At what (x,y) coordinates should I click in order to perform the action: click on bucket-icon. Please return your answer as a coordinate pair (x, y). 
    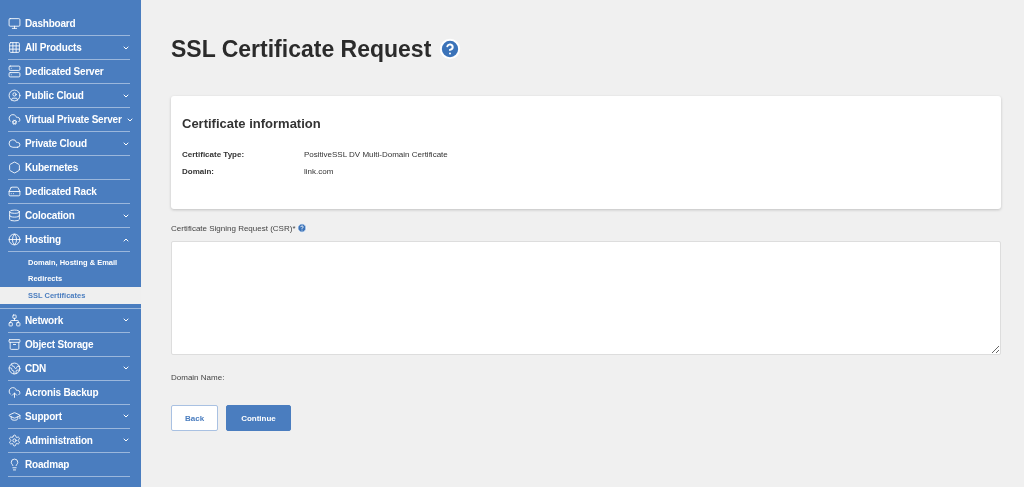
    Looking at the image, I should click on (14, 344).